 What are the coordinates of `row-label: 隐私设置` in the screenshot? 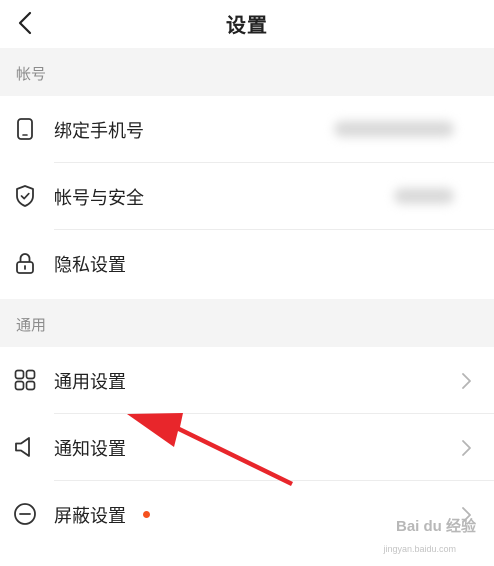 It's located at (90, 265).